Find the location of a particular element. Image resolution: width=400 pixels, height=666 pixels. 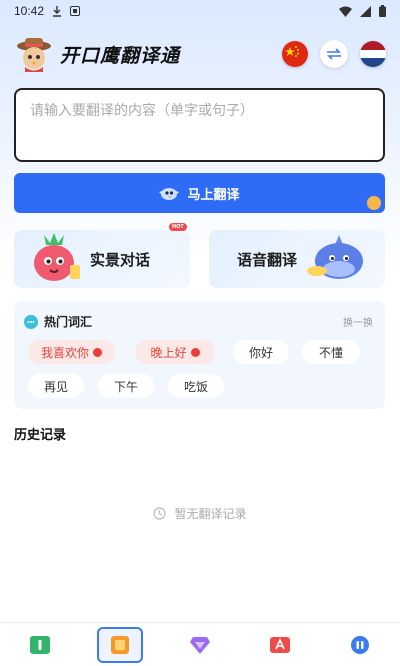

word-chip: 吃饭 is located at coordinates (196, 386).